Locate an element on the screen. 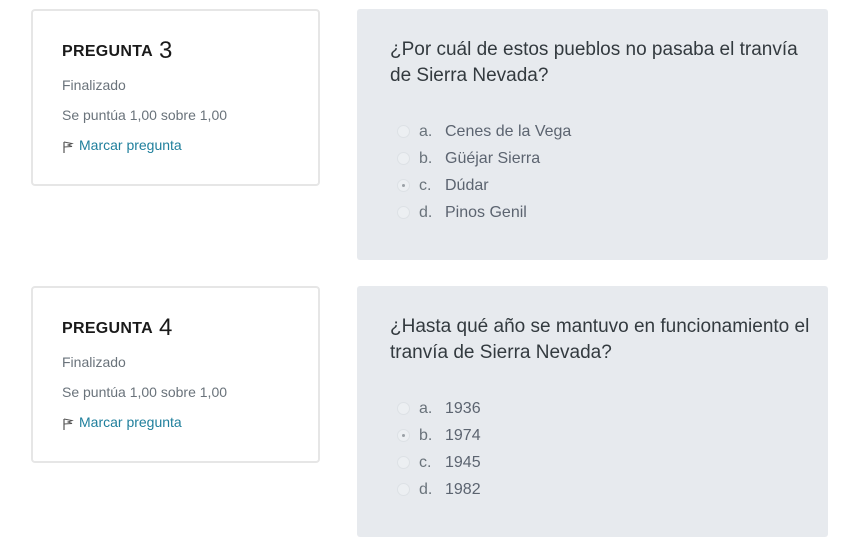 The image size is (848, 557). answer-option-d: d. 1982 is located at coordinates (439, 489).